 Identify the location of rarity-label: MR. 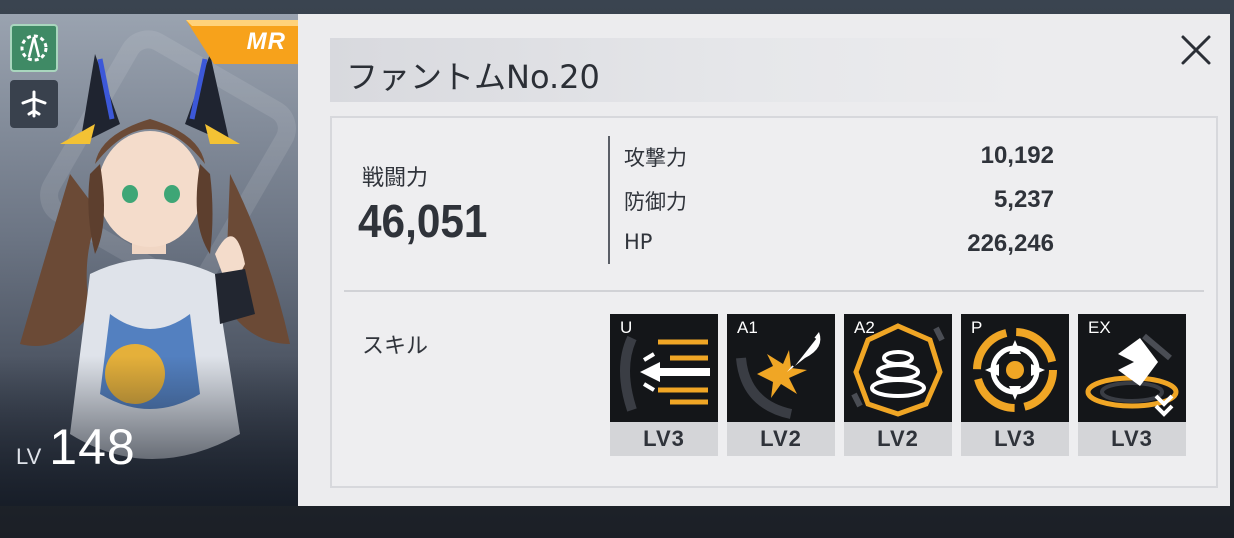
(266, 41).